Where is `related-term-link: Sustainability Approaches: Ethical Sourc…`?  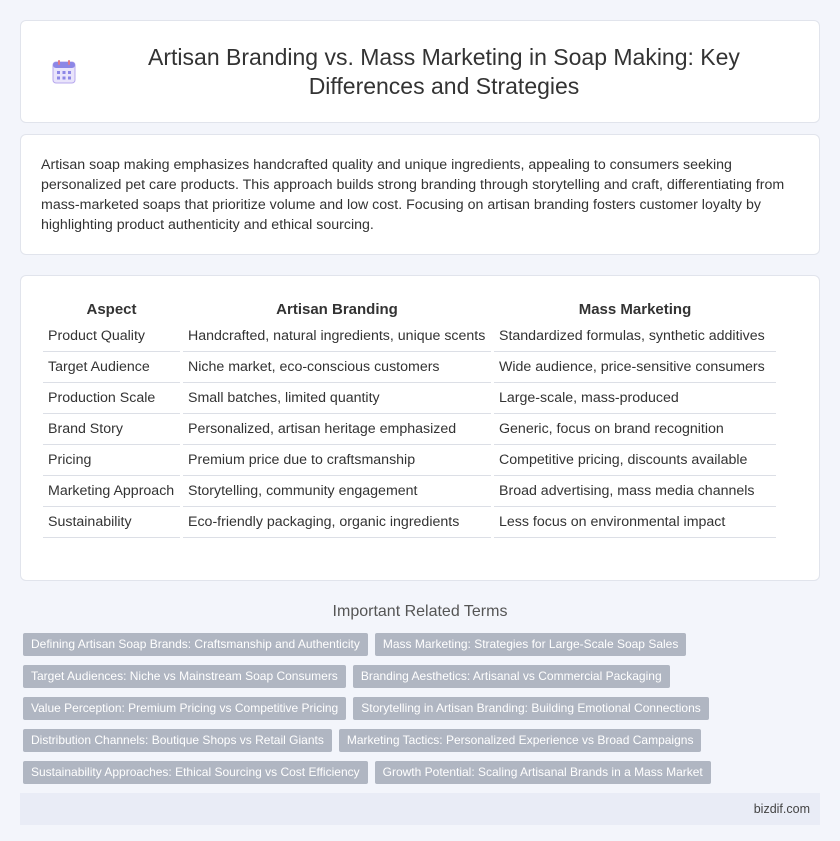 related-term-link: Sustainability Approaches: Ethical Sourc… is located at coordinates (195, 772).